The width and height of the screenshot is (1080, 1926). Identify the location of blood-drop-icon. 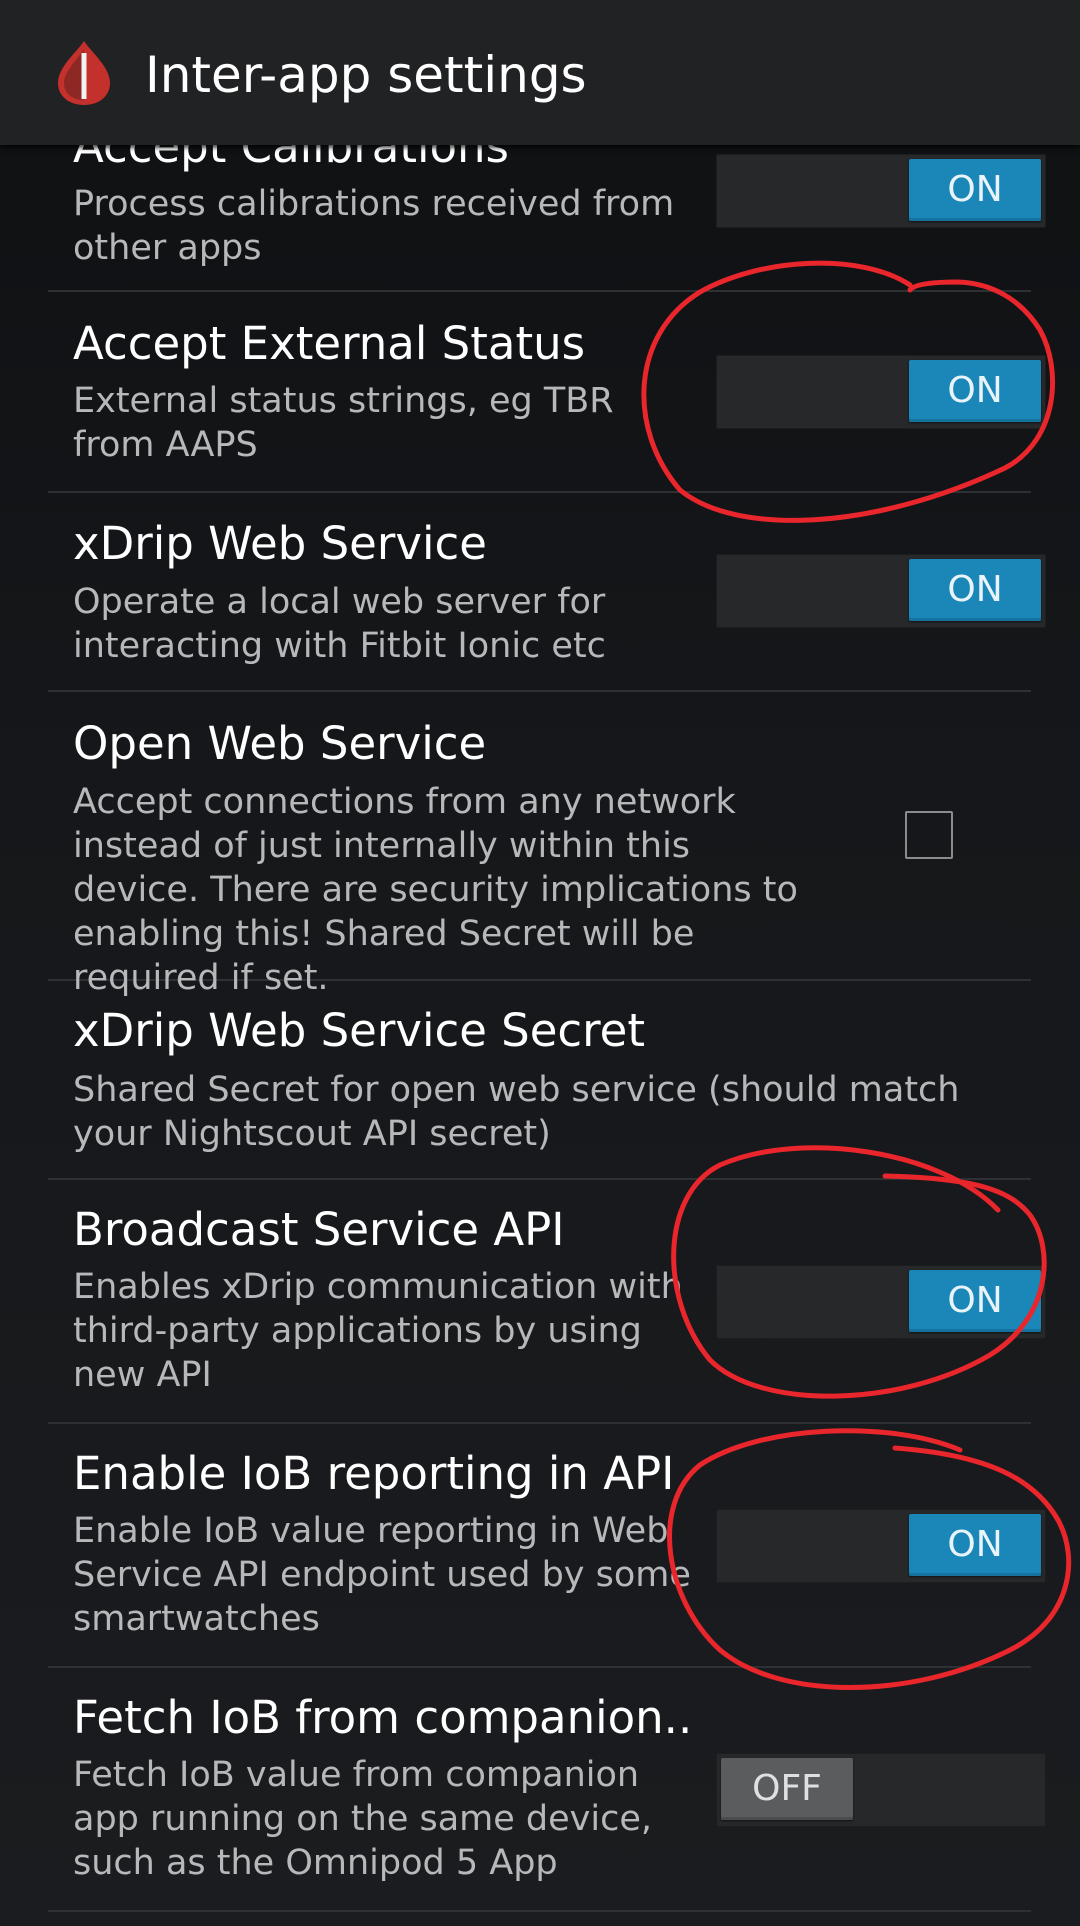
(84, 73).